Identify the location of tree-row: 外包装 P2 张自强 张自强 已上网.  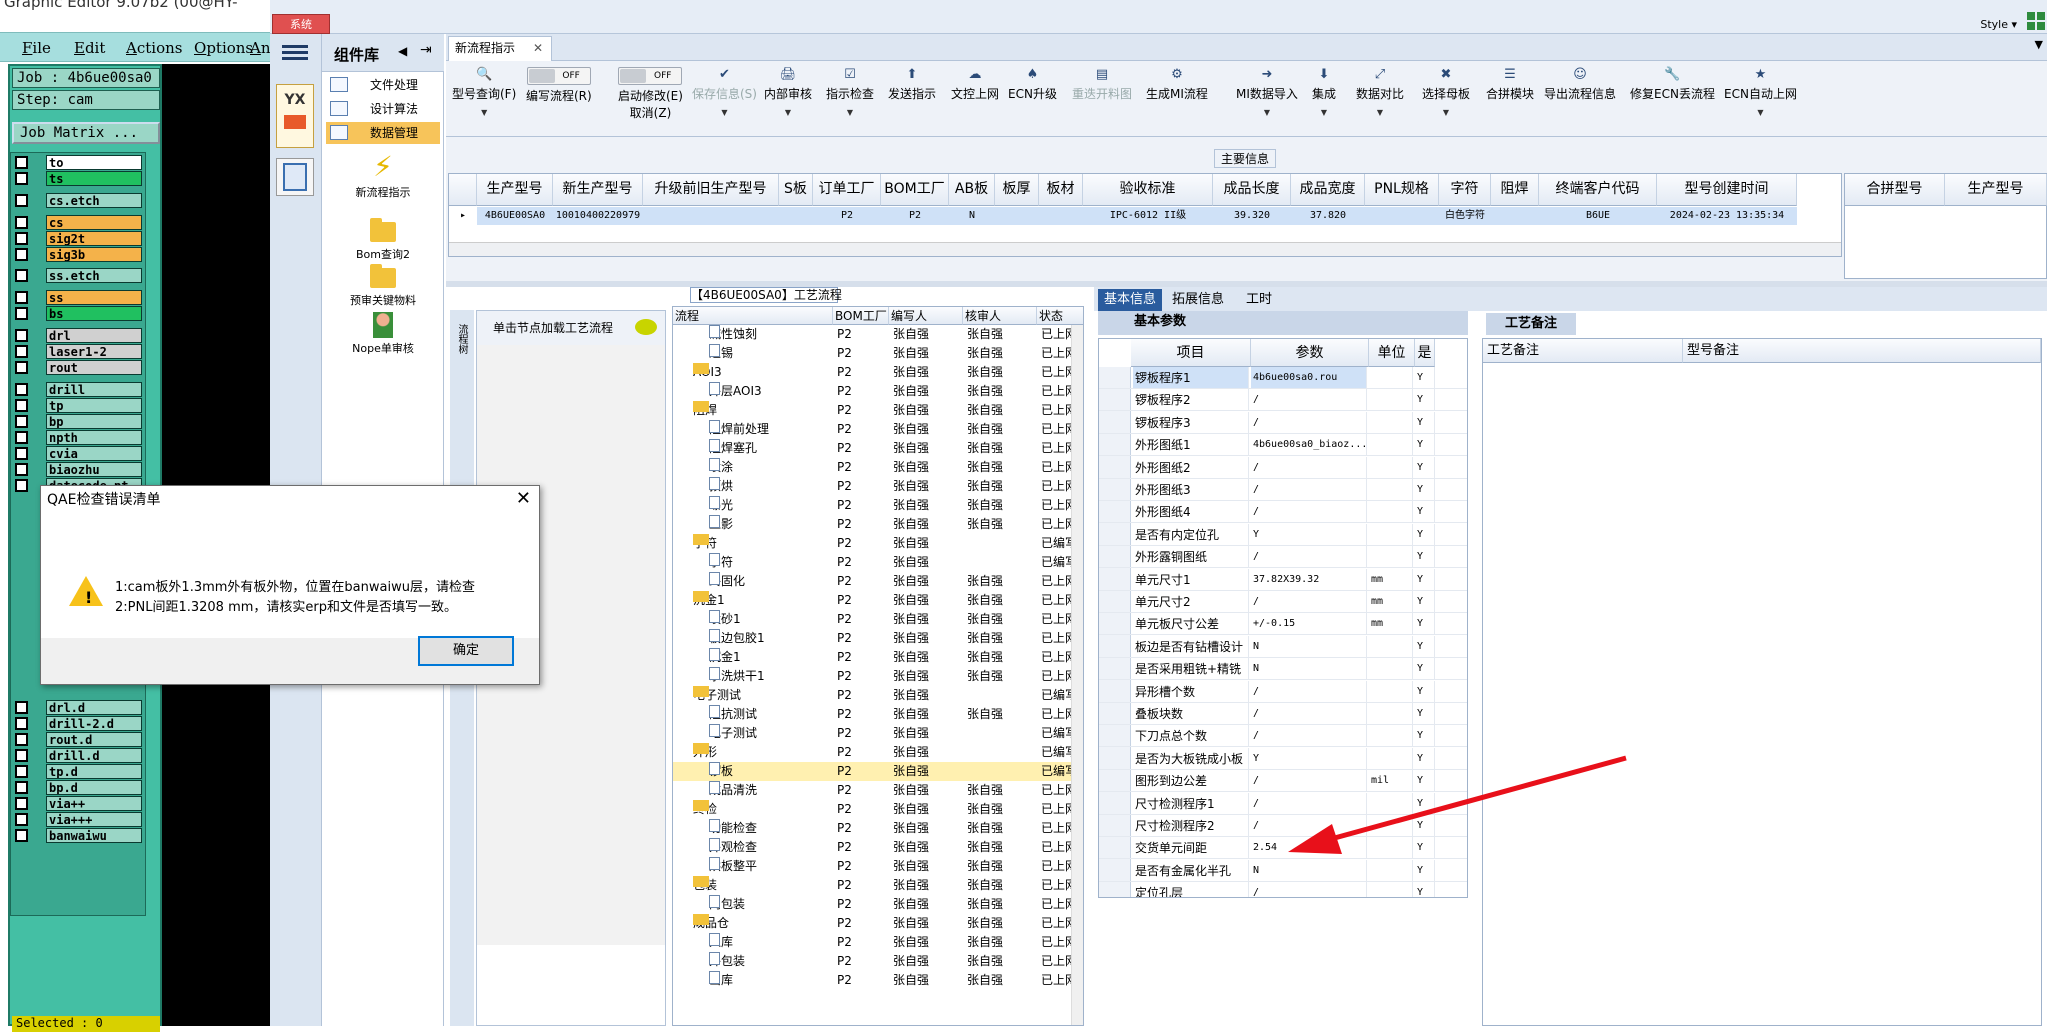
(875, 961).